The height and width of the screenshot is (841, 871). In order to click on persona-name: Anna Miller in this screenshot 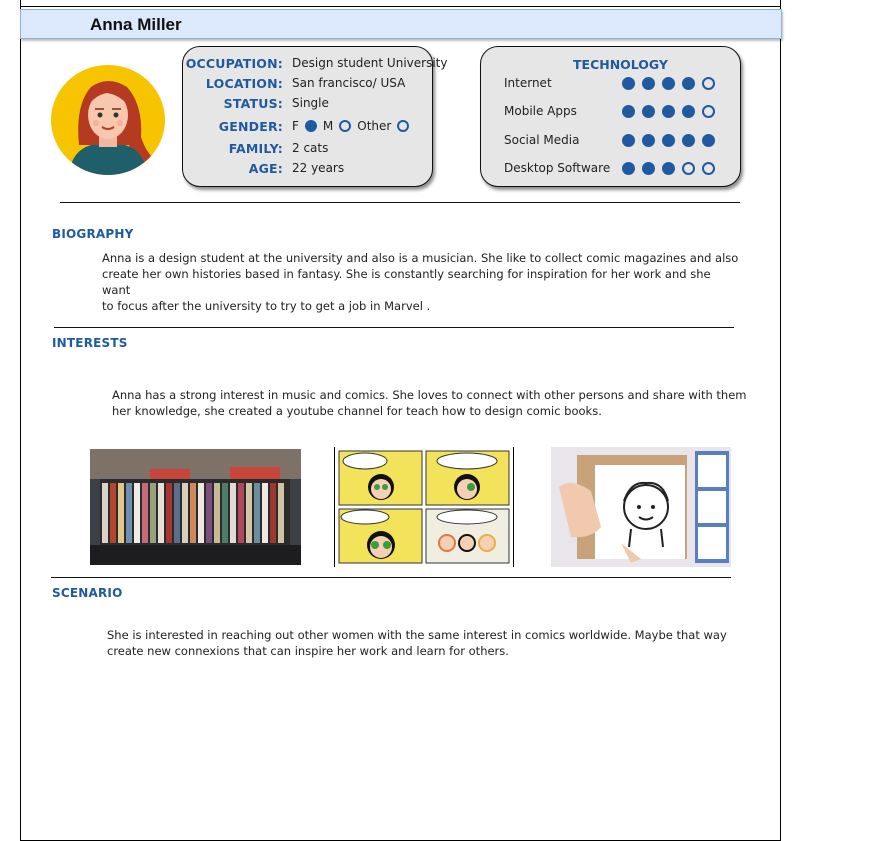, I will do `click(136, 24)`.